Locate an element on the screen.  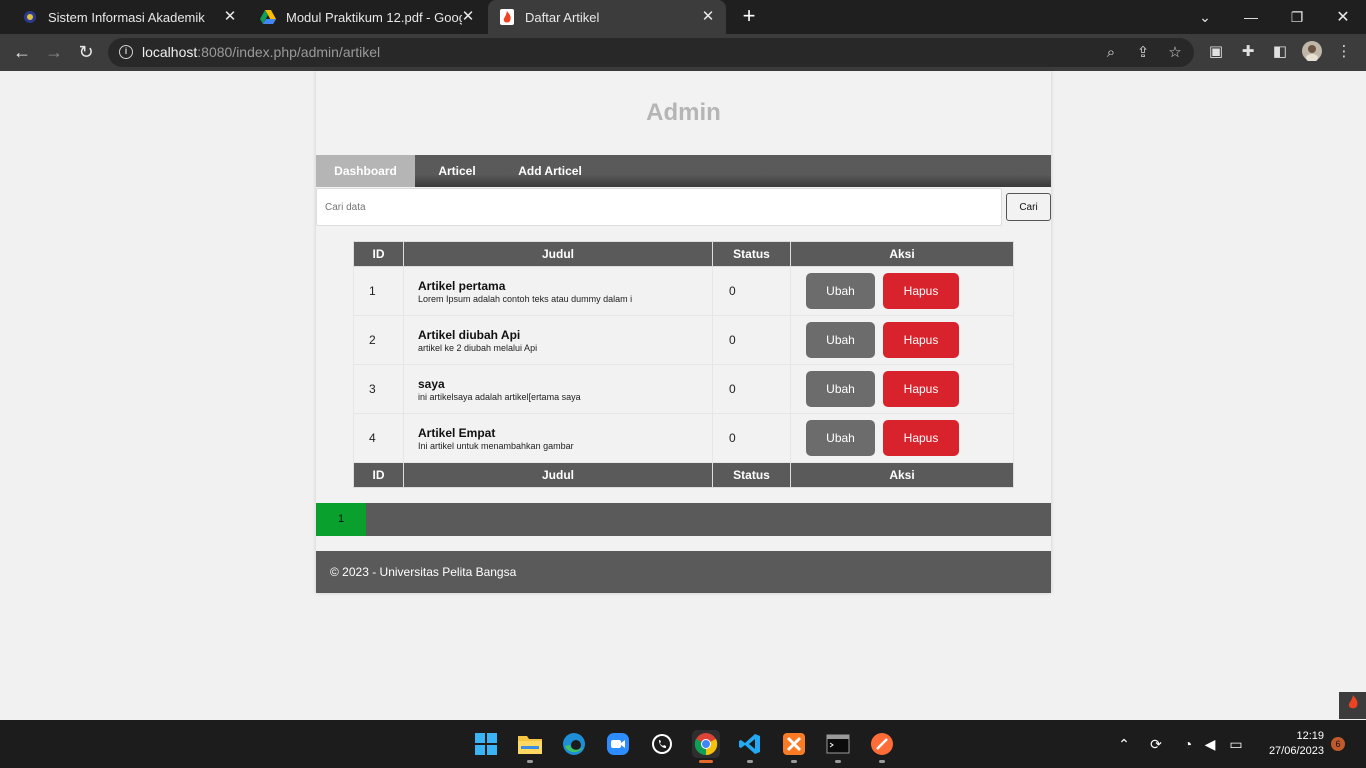
codeigniter-icon is located at coordinates (507, 17).